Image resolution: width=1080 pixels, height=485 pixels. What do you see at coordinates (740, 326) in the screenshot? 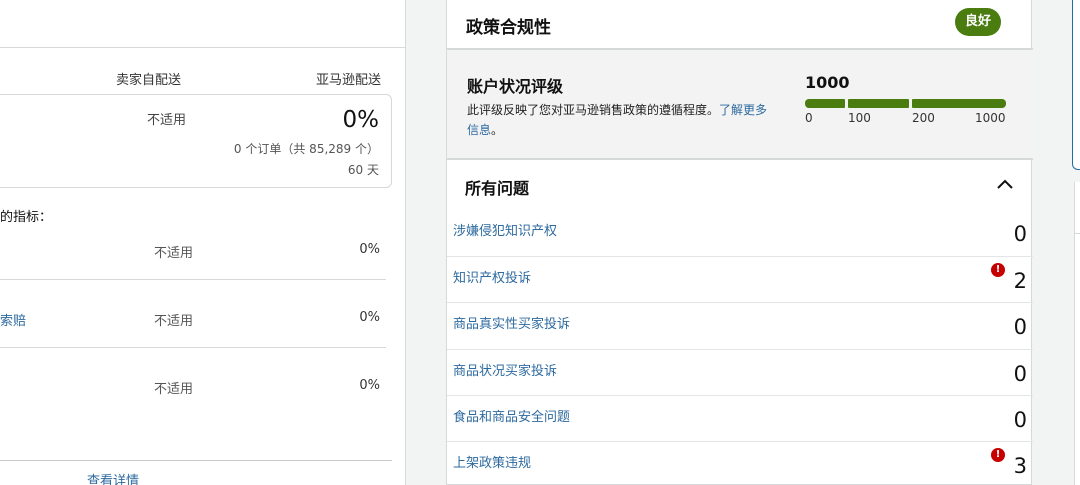
I see `issue-row: 商品真实性买家投诉 0` at bounding box center [740, 326].